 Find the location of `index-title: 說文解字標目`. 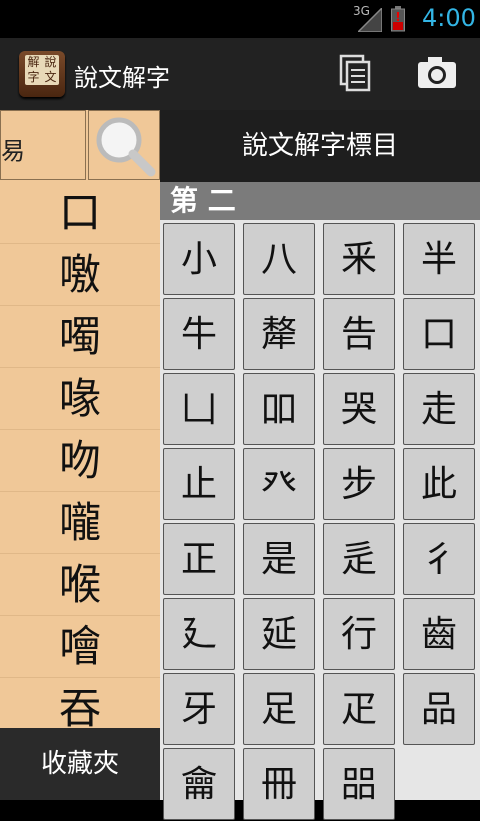

index-title: 說文解字標目 is located at coordinates (320, 146).